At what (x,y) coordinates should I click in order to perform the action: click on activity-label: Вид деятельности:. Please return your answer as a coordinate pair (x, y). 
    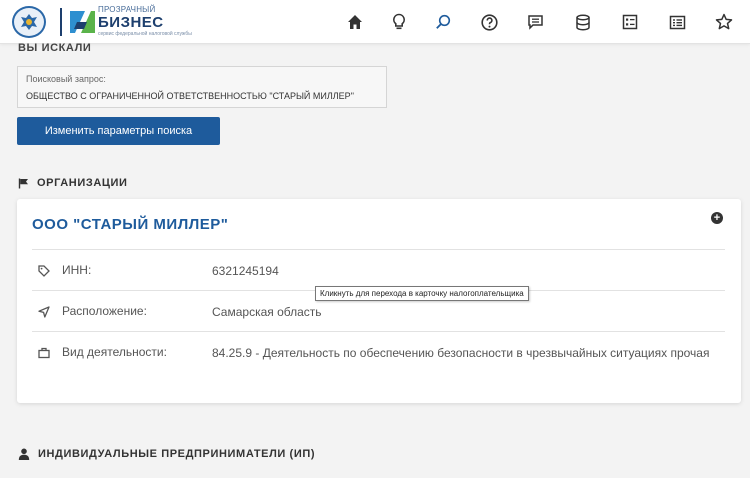
    Looking at the image, I should click on (114, 352).